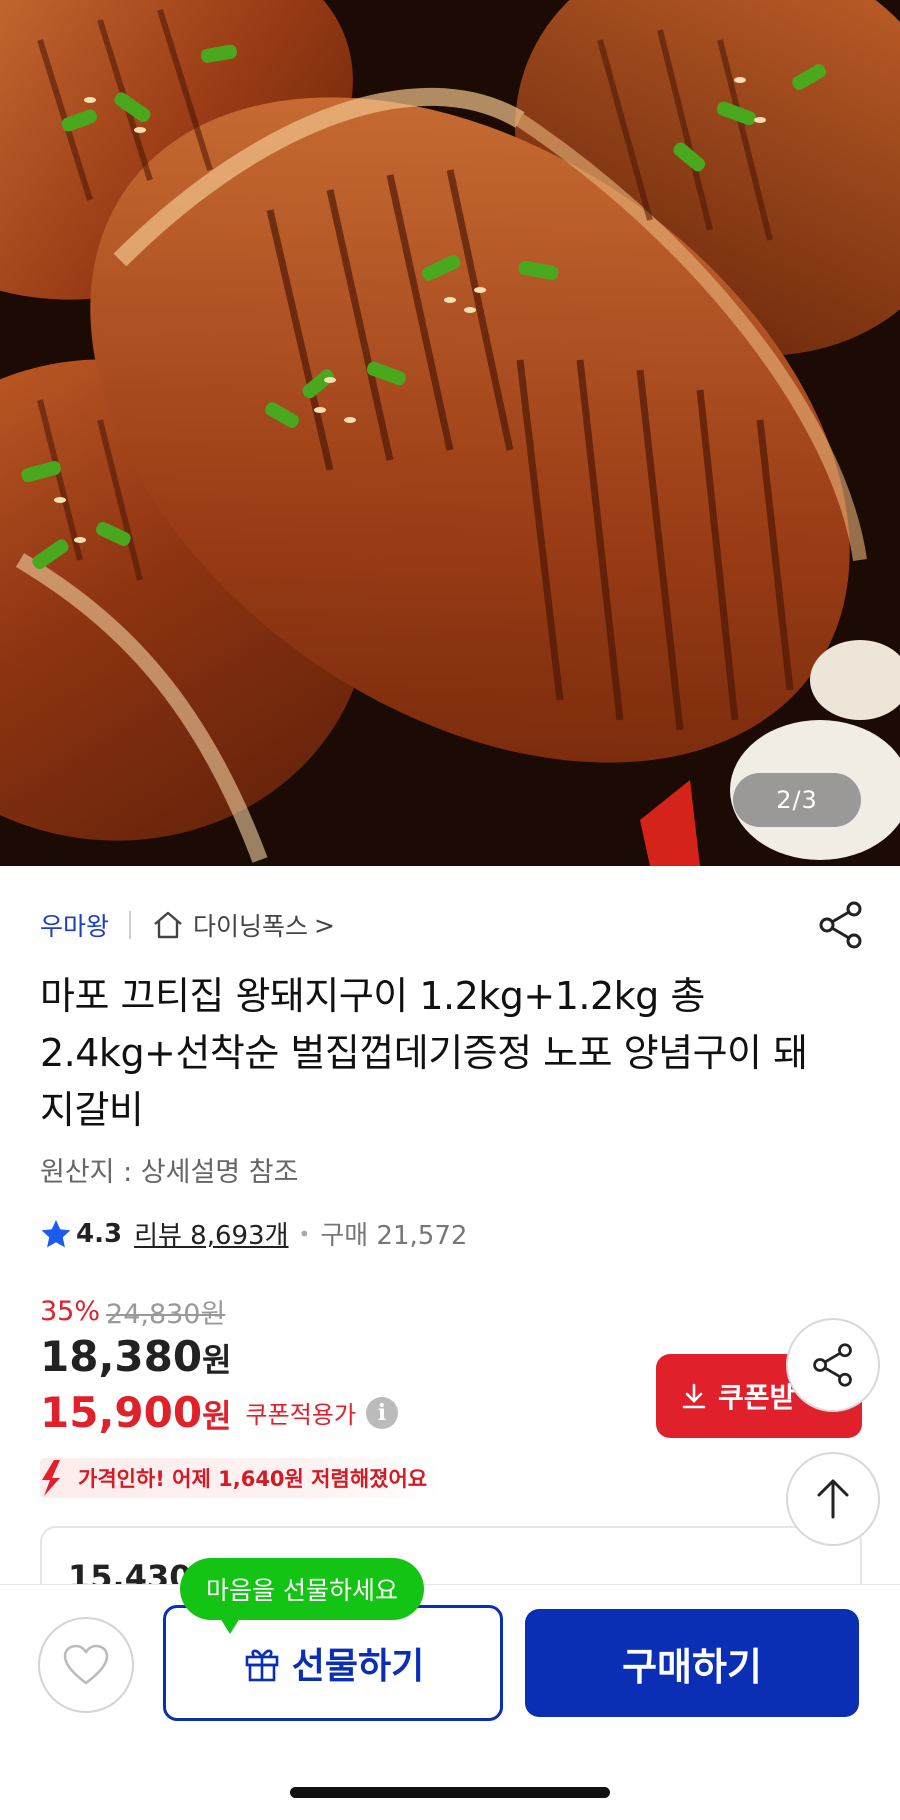 This screenshot has height=1820, width=900. Describe the element at coordinates (300, 1415) in the screenshot. I see `coupon-applied-label: 쿠폰적용가` at that location.